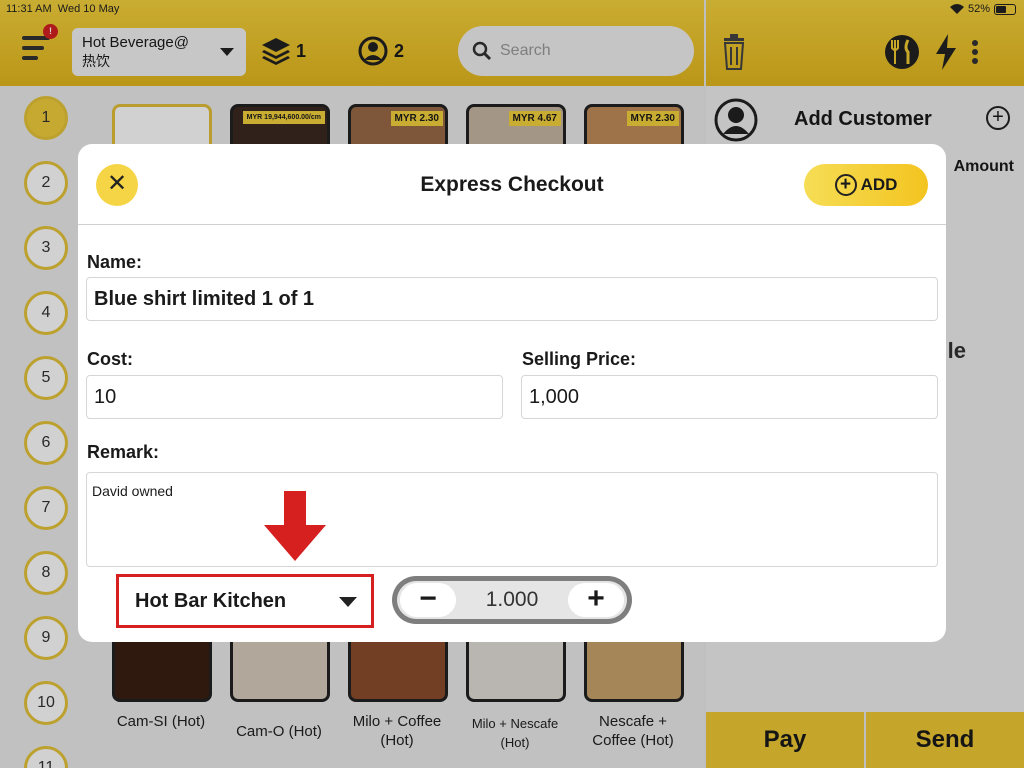  What do you see at coordinates (512, 519) in the screenshot?
I see `remark-textarea: David owned` at bounding box center [512, 519].